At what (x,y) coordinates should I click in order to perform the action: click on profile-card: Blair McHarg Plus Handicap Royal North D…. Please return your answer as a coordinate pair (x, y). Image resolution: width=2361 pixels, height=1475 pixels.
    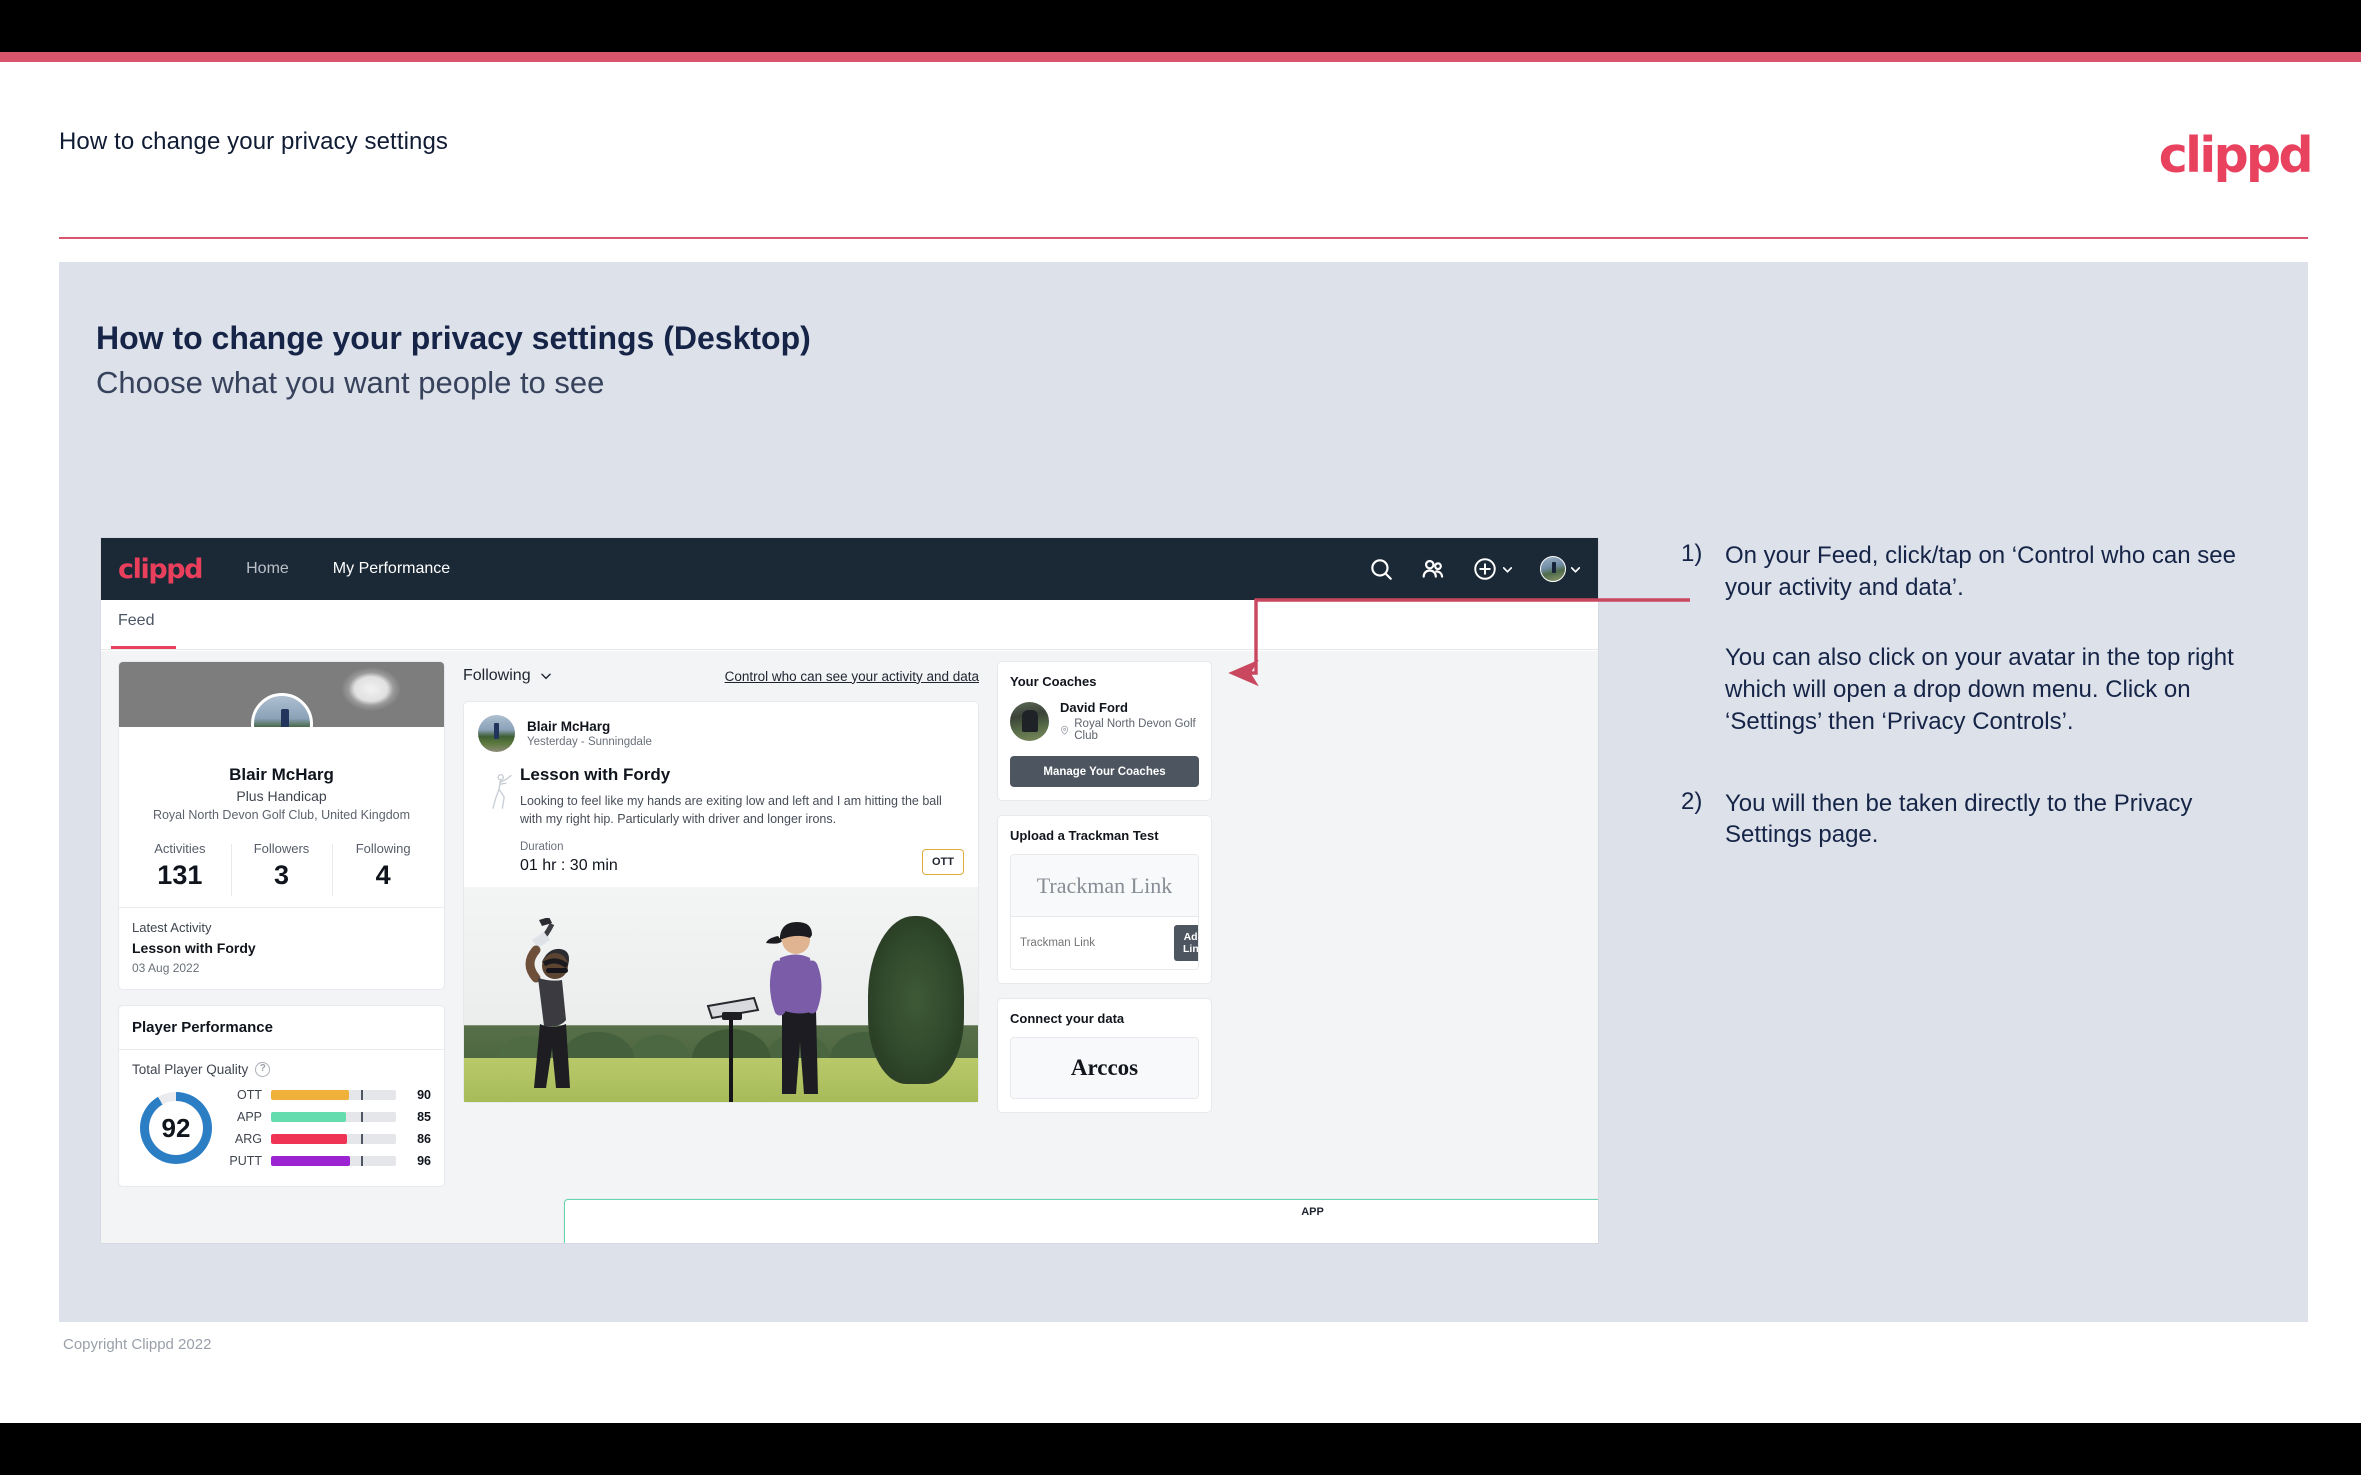
    Looking at the image, I should click on (281, 825).